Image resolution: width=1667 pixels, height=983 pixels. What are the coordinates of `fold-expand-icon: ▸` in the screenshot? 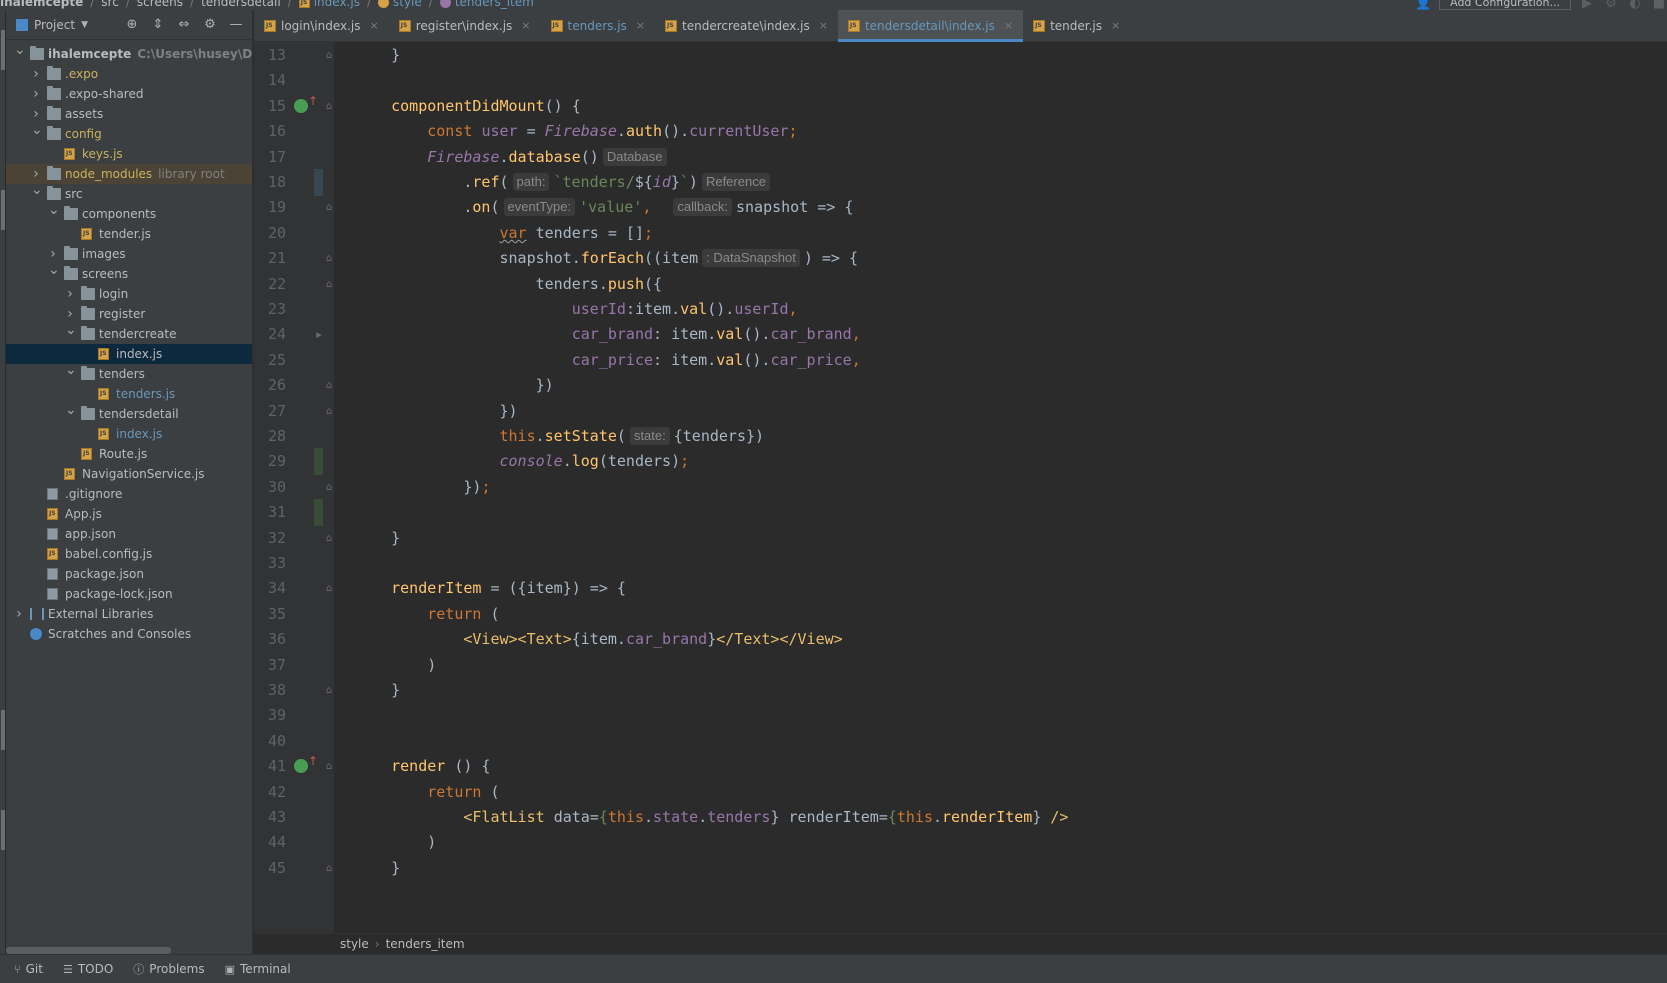 It's located at (319, 334).